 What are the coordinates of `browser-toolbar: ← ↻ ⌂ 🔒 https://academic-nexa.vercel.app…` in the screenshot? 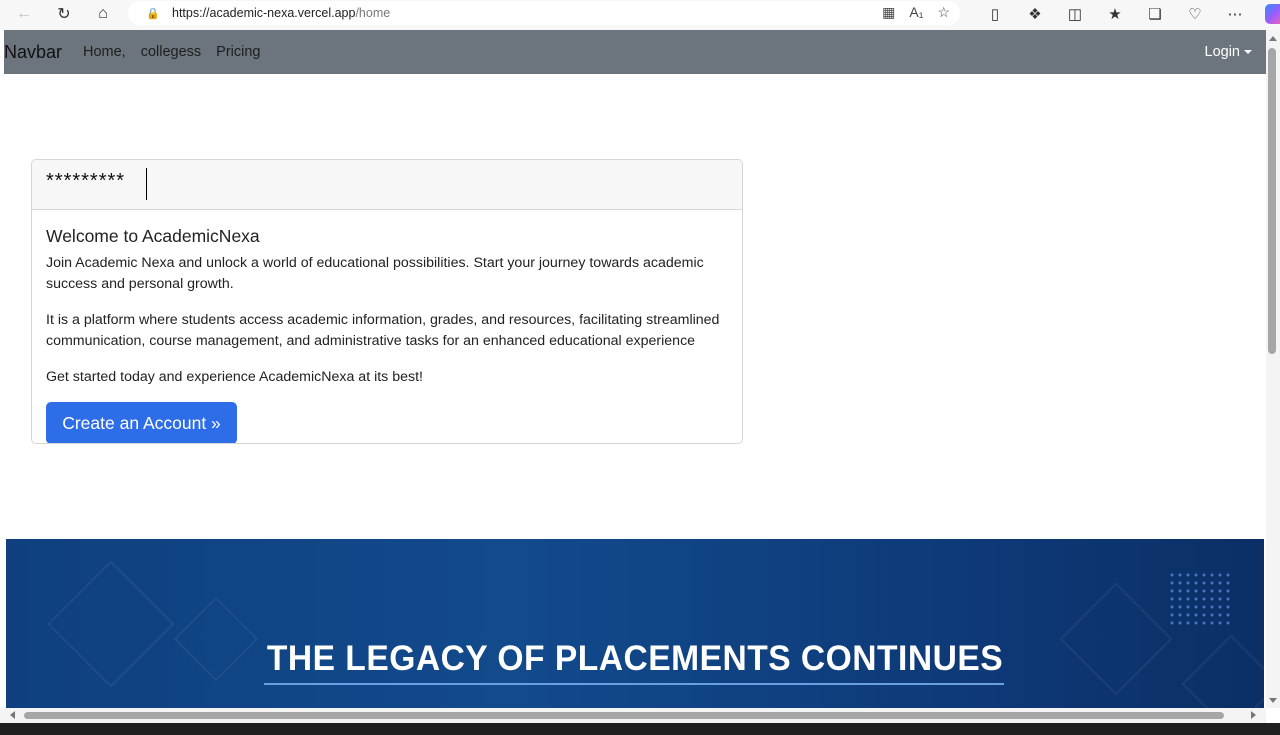 It's located at (640, 15).